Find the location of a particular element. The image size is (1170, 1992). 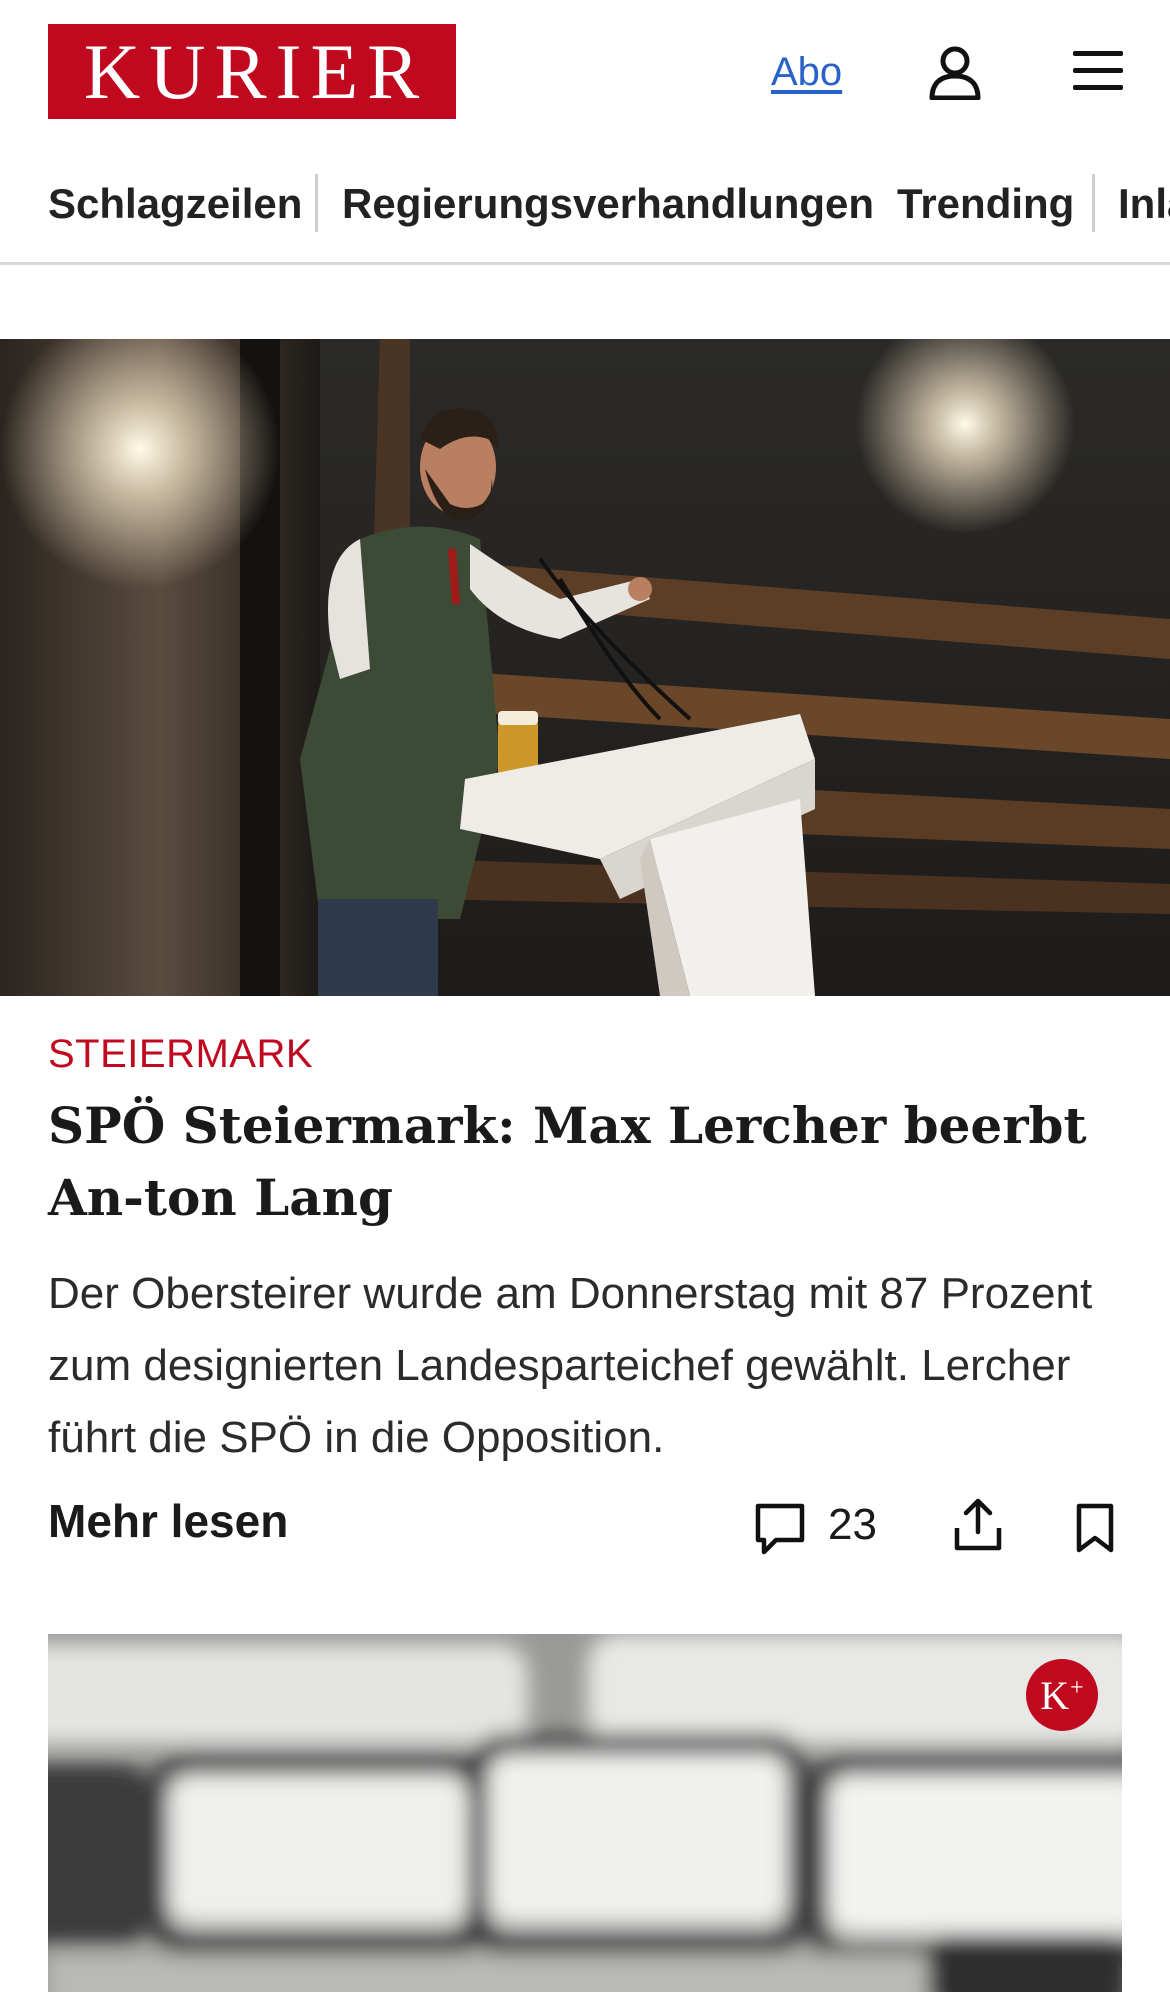

nav-item-trending: Trending is located at coordinates (985, 204).